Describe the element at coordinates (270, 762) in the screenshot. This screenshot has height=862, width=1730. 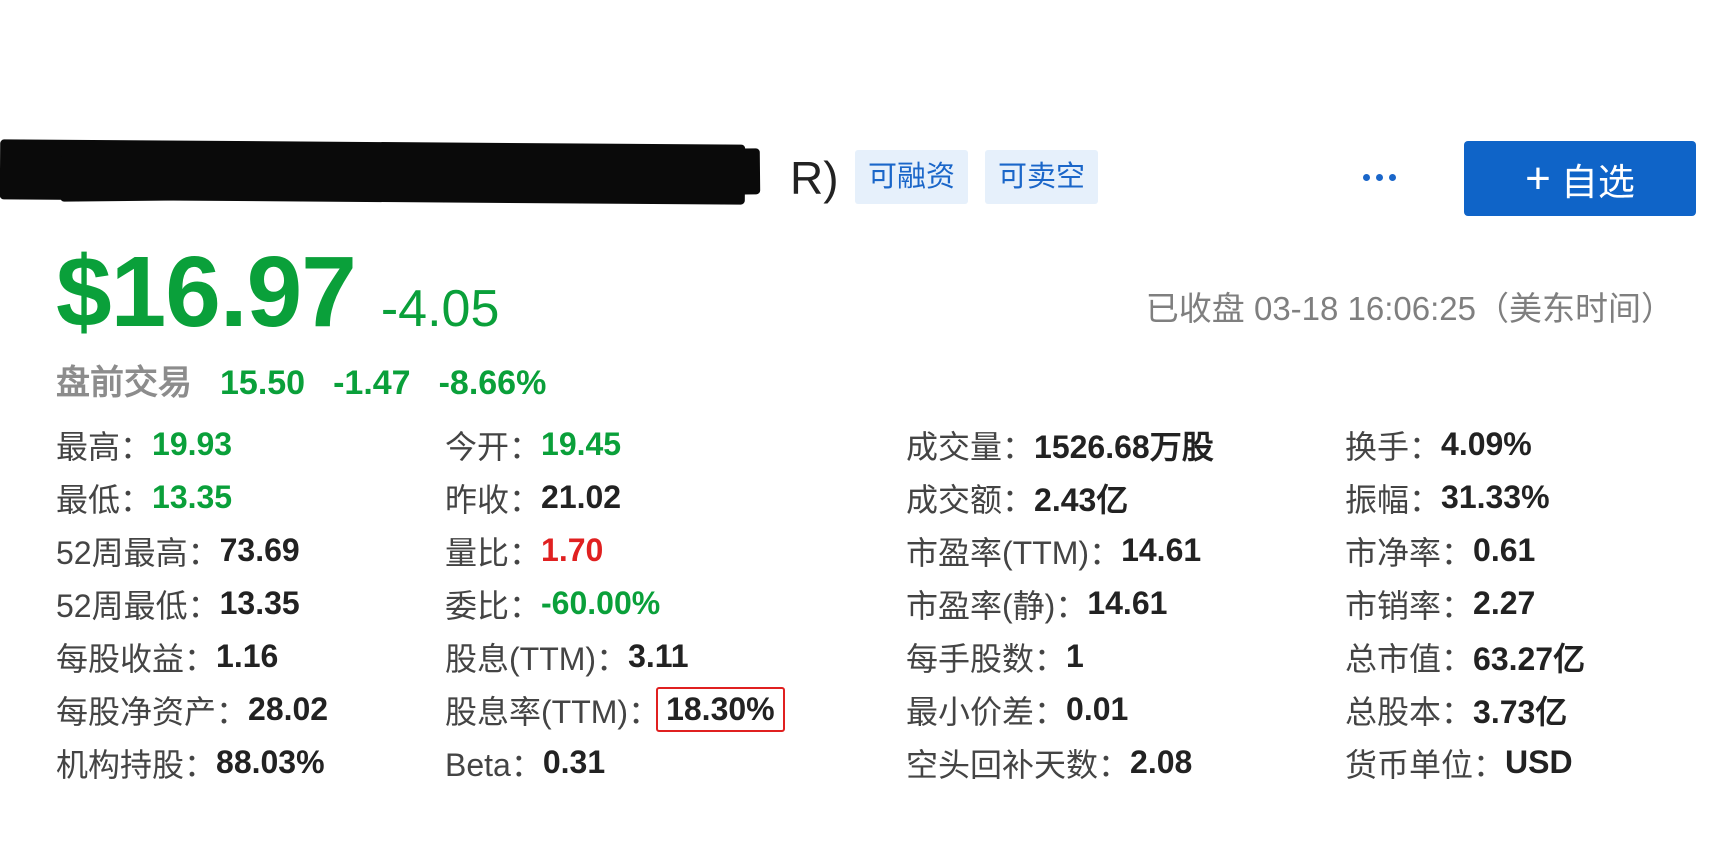
I see `stat-value: 88.03%` at that location.